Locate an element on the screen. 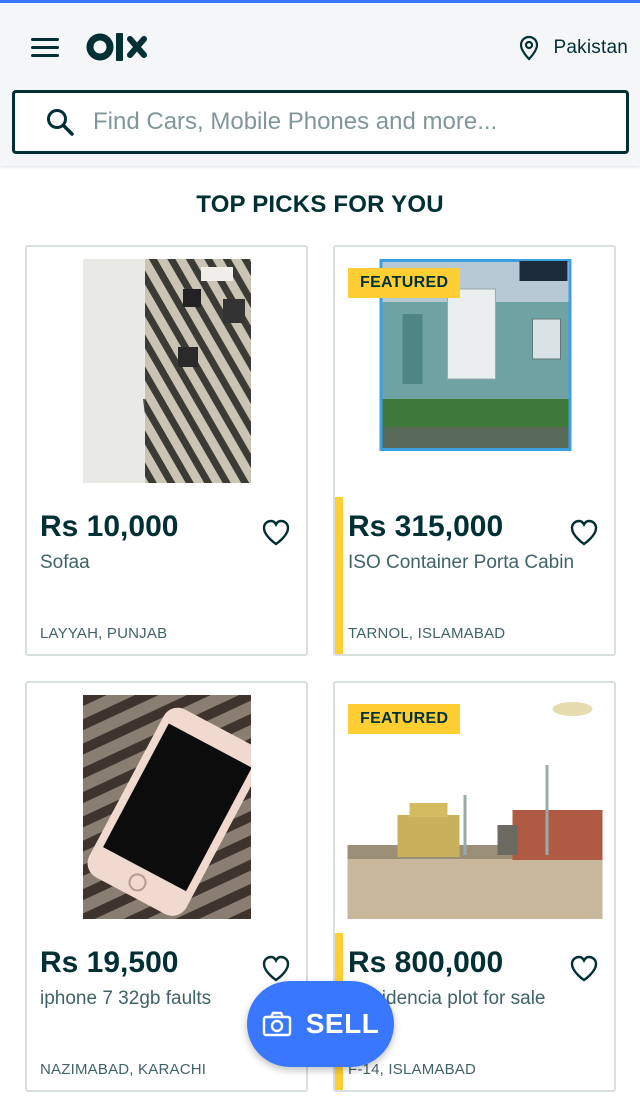 This screenshot has width=640, height=1103. section-title: TOP PICKS FOR YOU is located at coordinates (320, 204).